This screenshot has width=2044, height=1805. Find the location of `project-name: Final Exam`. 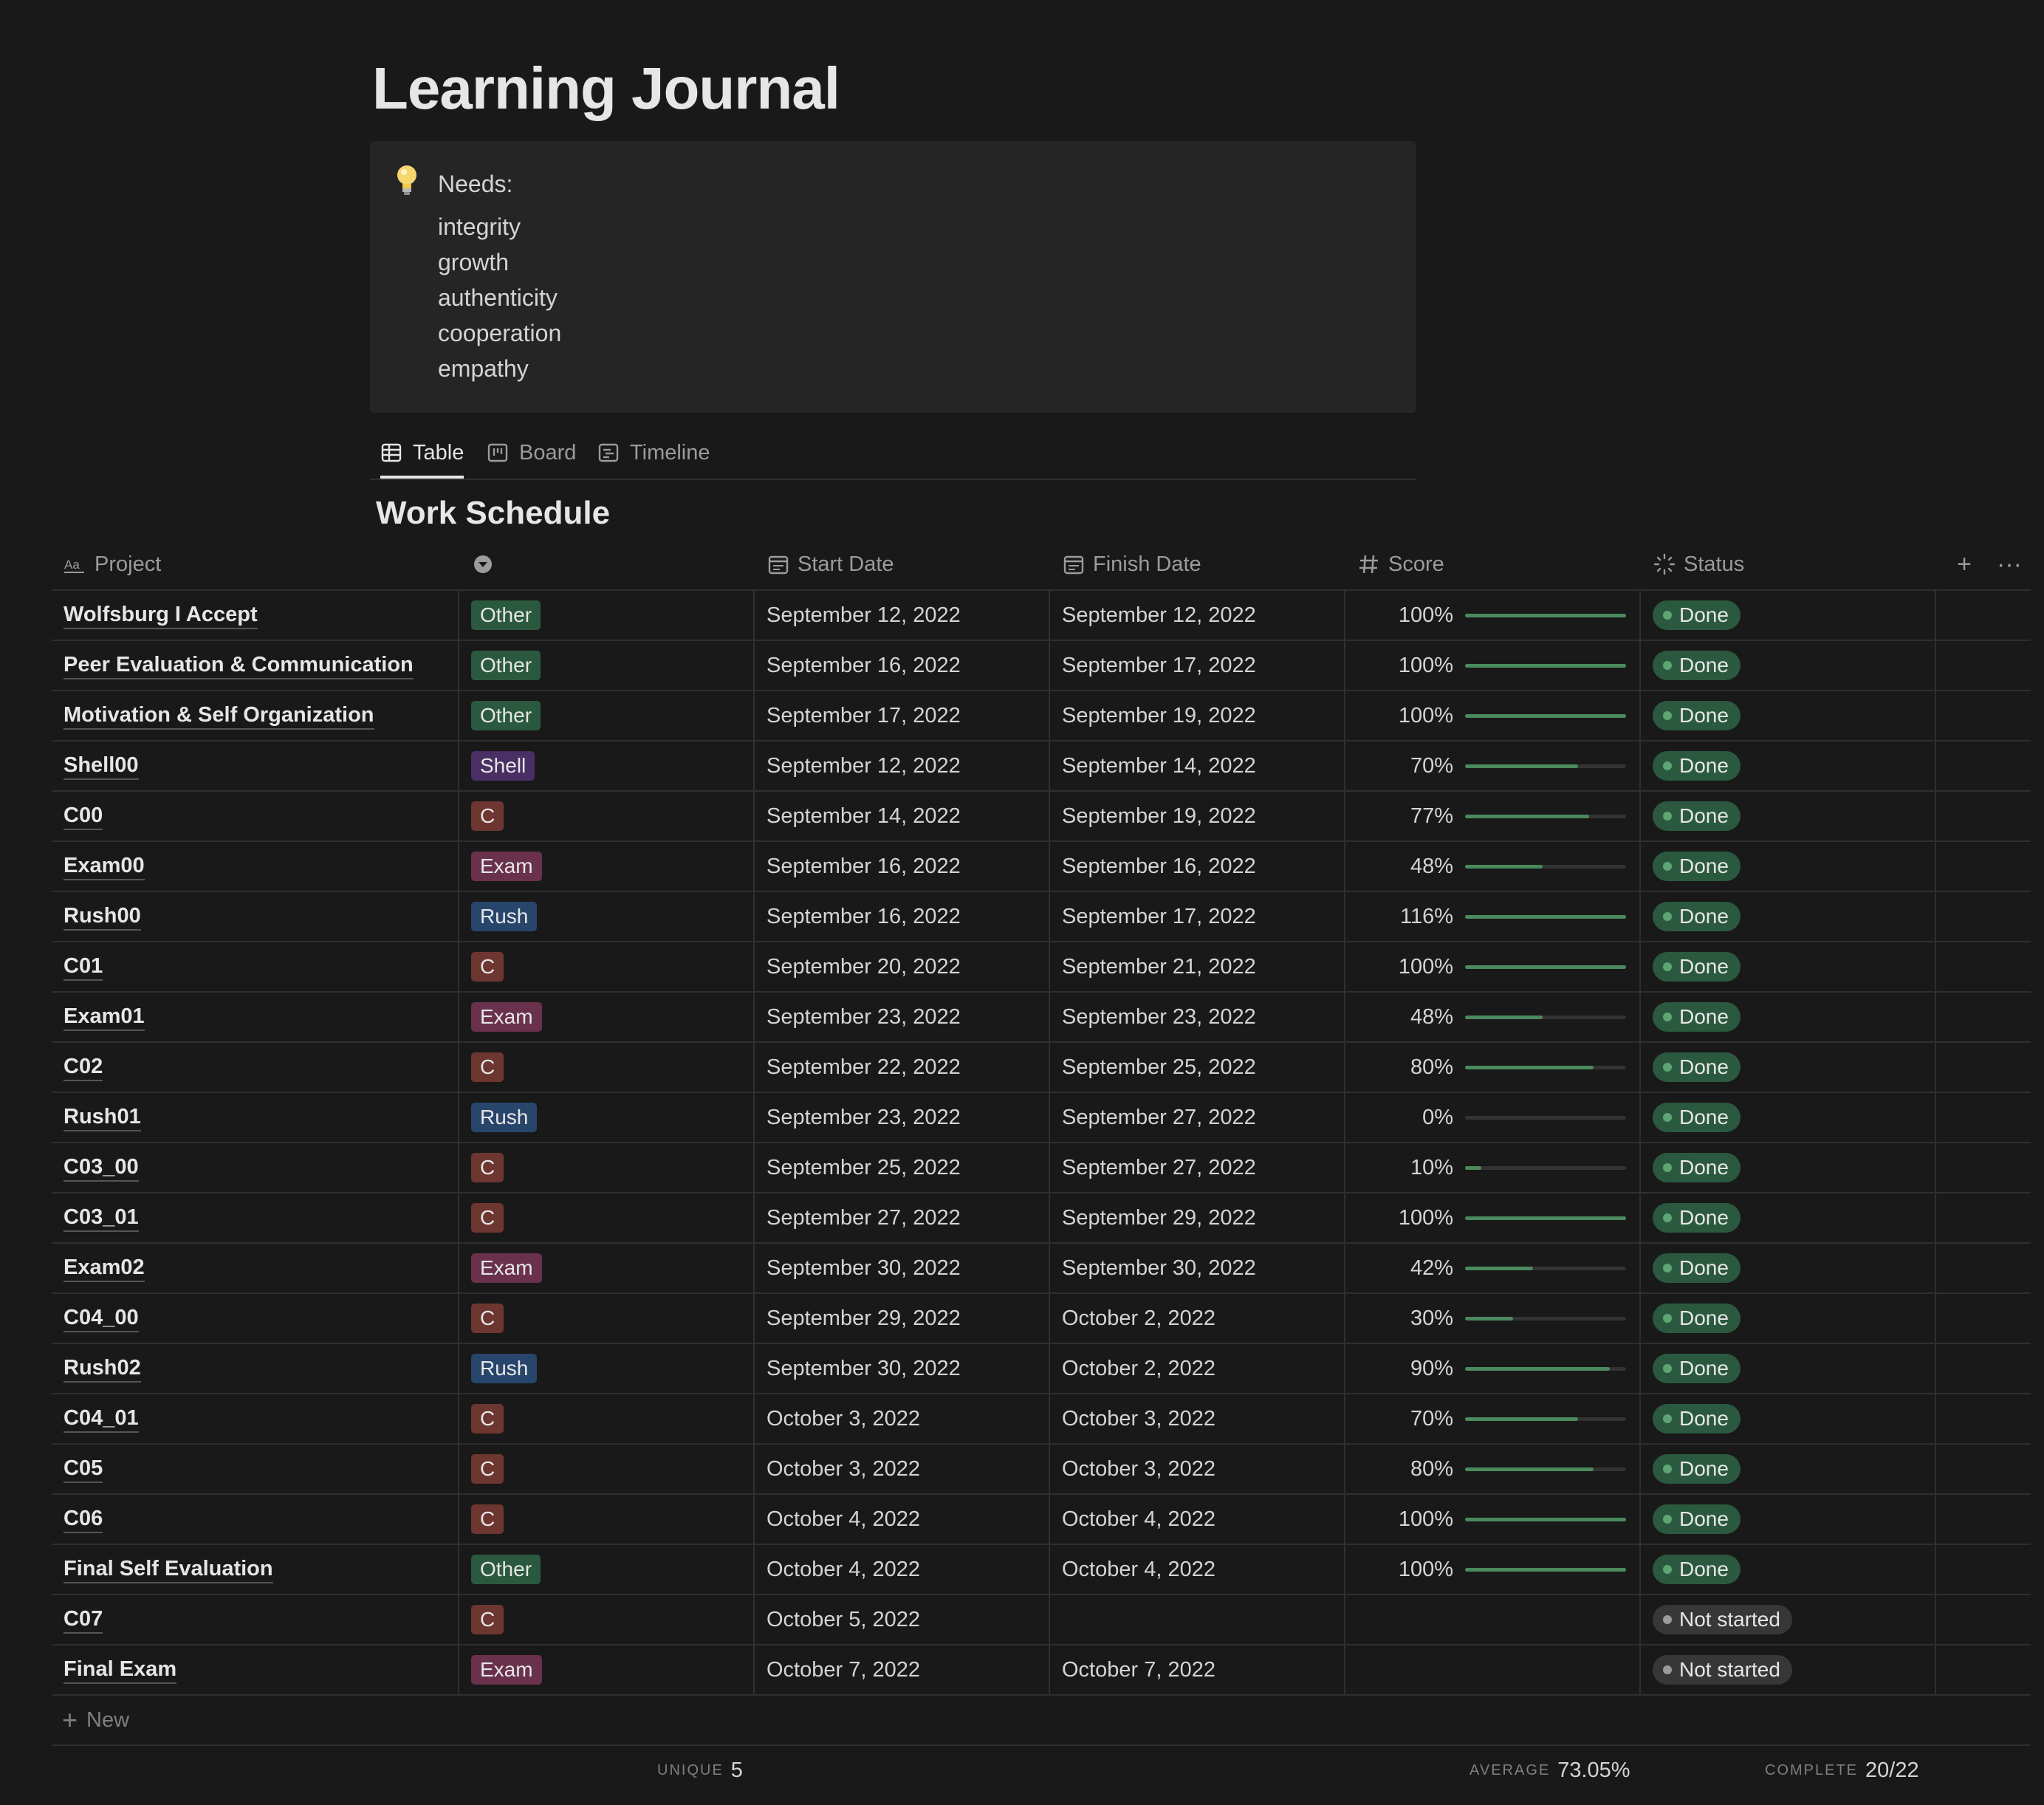

project-name: Final Exam is located at coordinates (120, 1670).